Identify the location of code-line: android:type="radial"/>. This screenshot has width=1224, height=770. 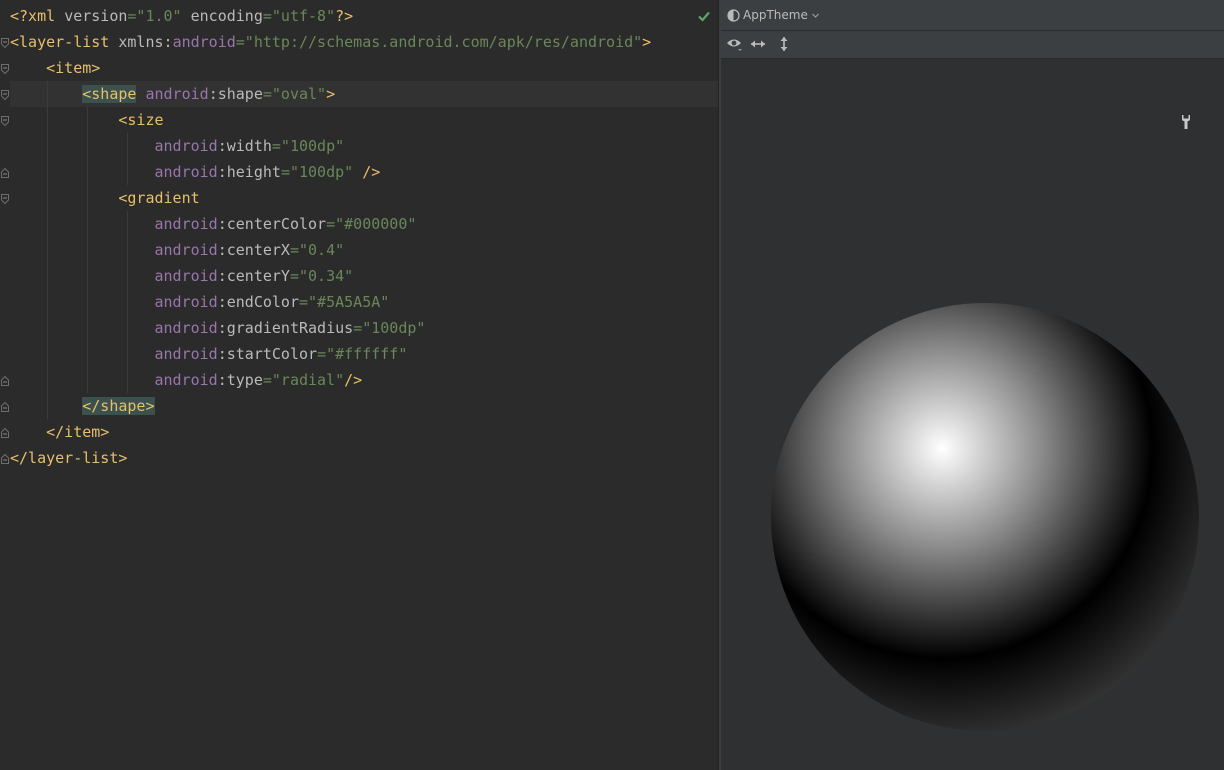
(186, 380).